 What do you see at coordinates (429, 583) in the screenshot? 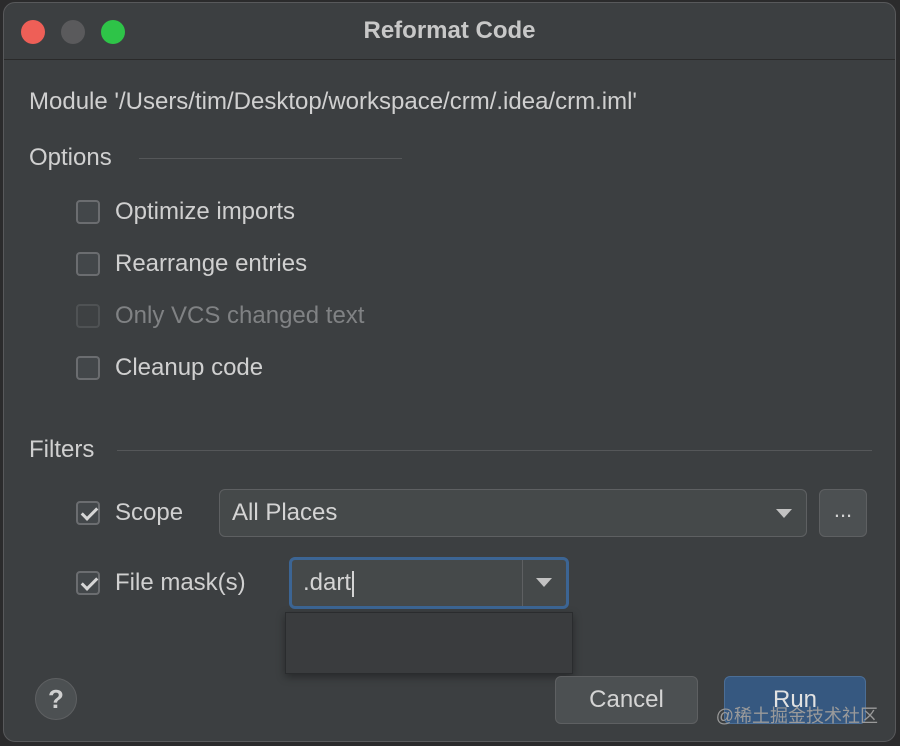
I see `file-mask-combo: .dart` at bounding box center [429, 583].